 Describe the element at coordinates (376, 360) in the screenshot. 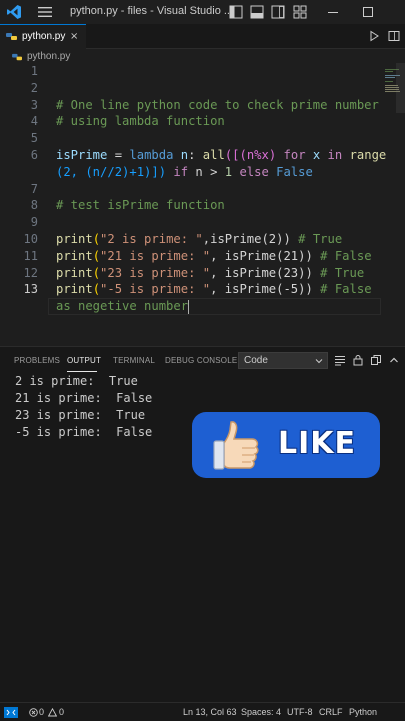

I see `copy-icon` at that location.